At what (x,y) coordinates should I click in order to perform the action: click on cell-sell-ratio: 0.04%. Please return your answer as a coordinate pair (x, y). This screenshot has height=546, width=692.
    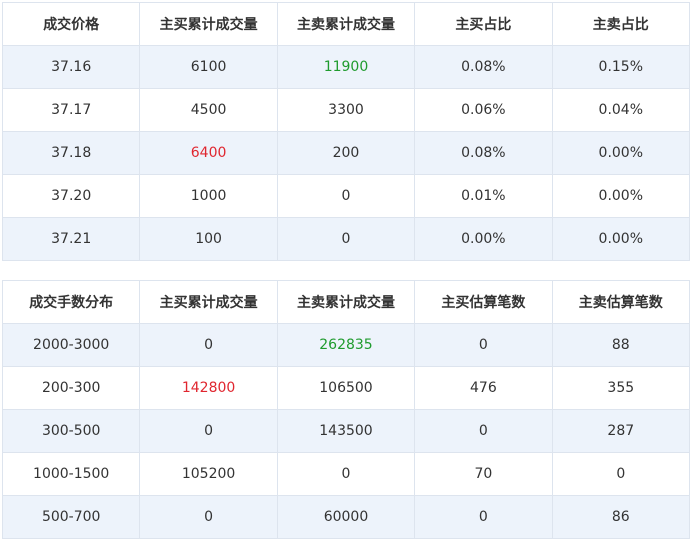
    Looking at the image, I should click on (621, 110).